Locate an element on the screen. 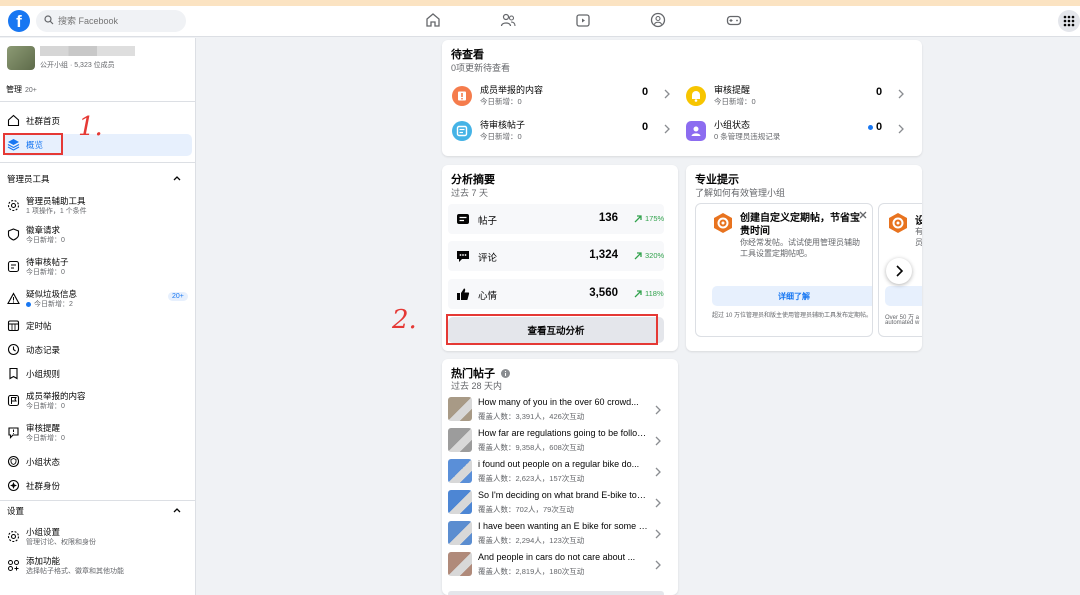  sidebar-item-badge-requests: 徽章请求 今日新增：0 is located at coordinates (97, 235).